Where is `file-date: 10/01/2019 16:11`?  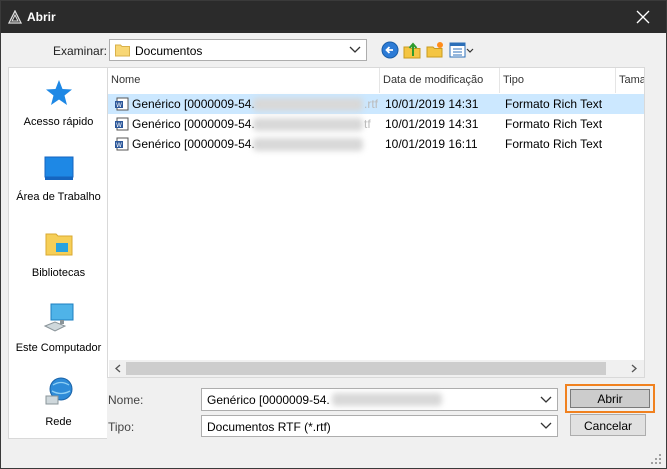 file-date: 10/01/2019 16:11 is located at coordinates (431, 144).